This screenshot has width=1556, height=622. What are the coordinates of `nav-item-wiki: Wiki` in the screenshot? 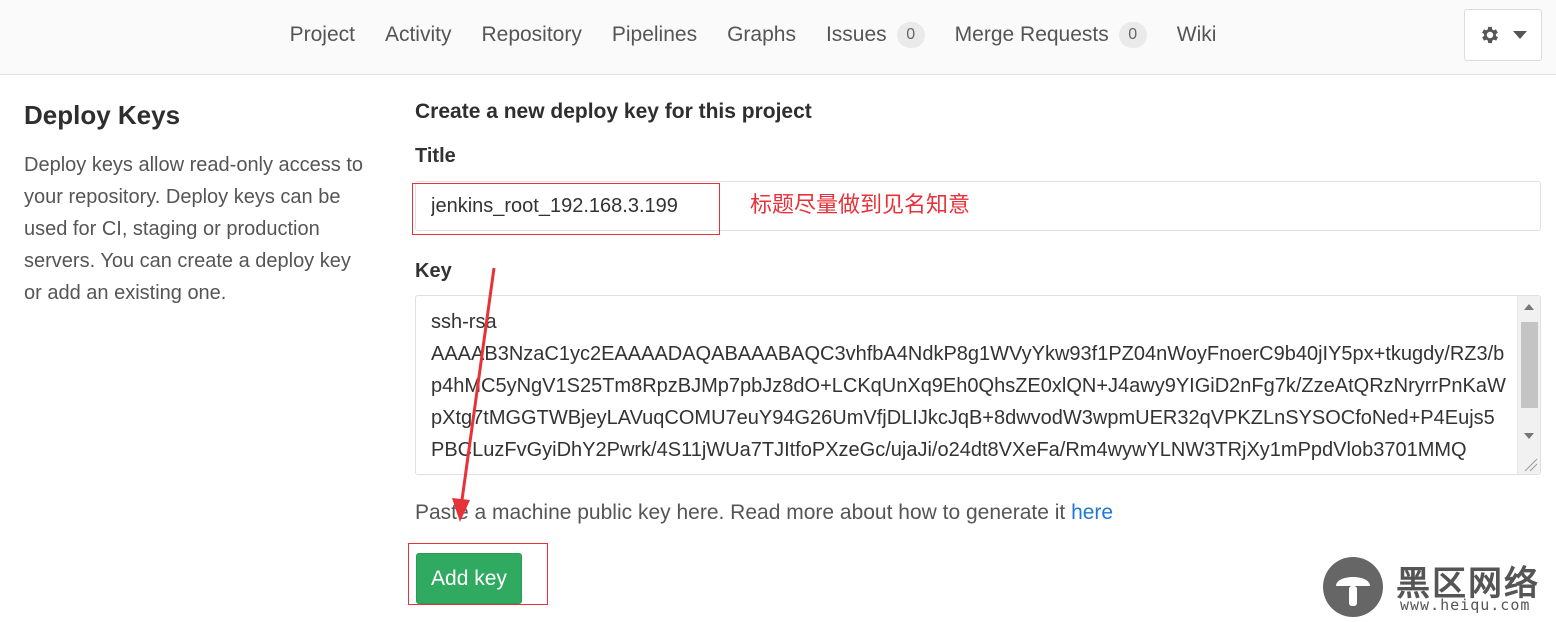 It's located at (1197, 35).